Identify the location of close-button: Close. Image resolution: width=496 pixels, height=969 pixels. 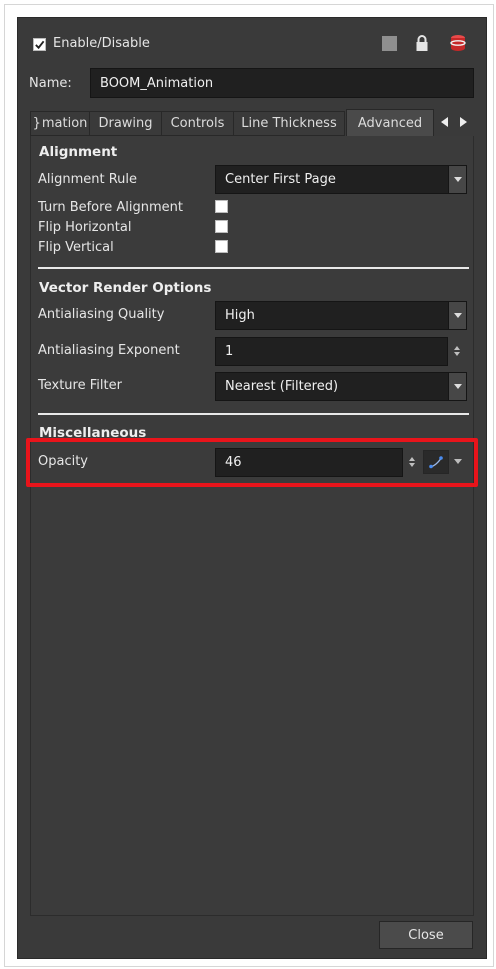
(426, 935).